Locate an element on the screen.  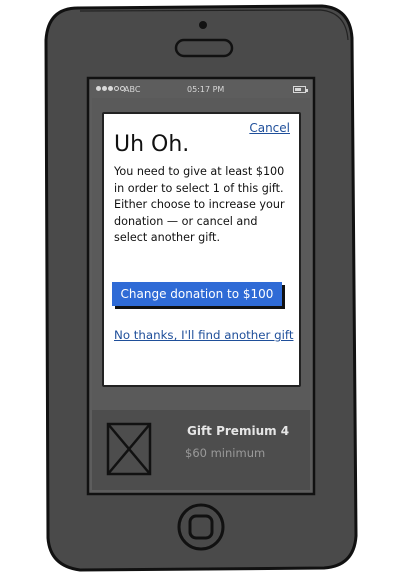
gift-minimum: $60 minimum is located at coordinates (225, 453).